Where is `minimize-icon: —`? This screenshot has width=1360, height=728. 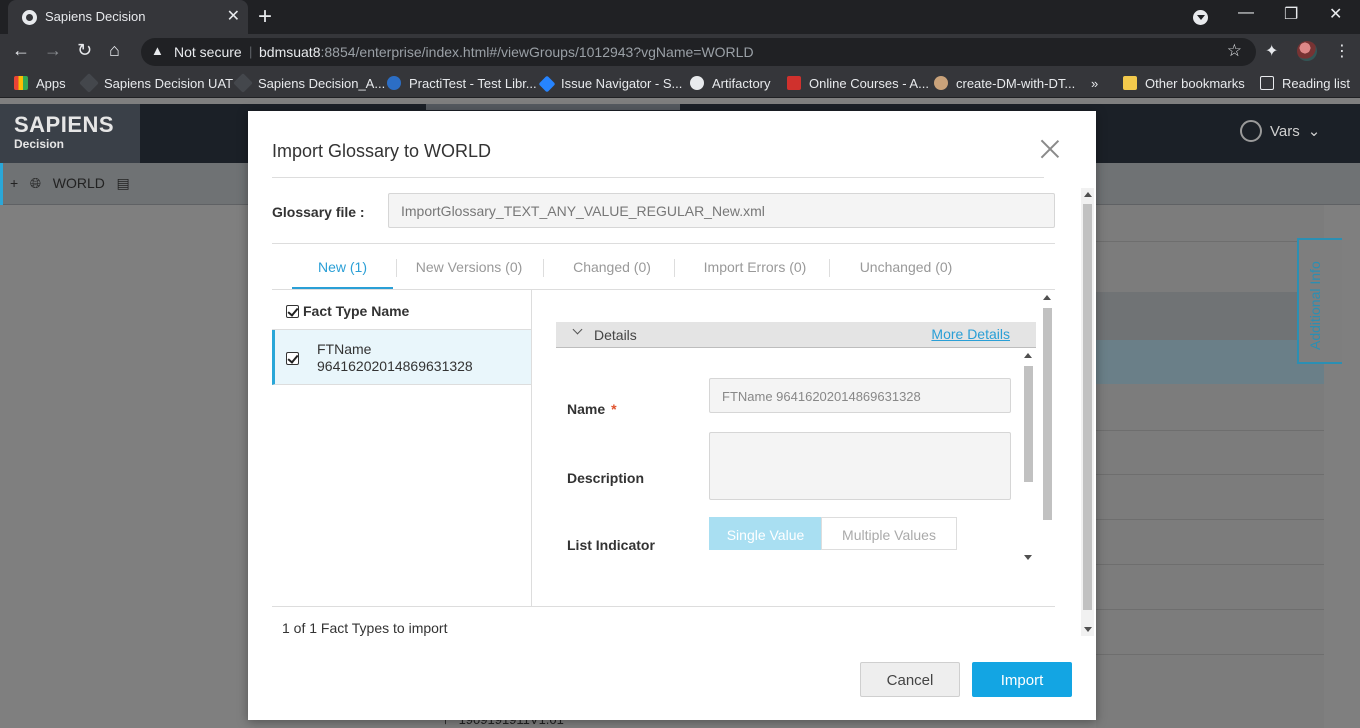 minimize-icon: — is located at coordinates (1246, 13).